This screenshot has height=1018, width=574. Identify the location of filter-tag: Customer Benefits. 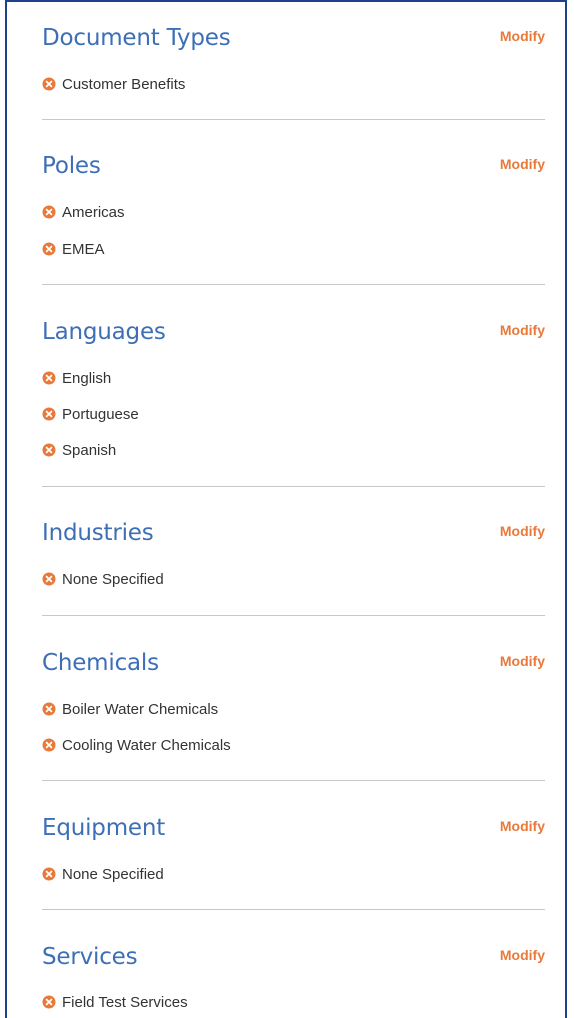
(113, 84).